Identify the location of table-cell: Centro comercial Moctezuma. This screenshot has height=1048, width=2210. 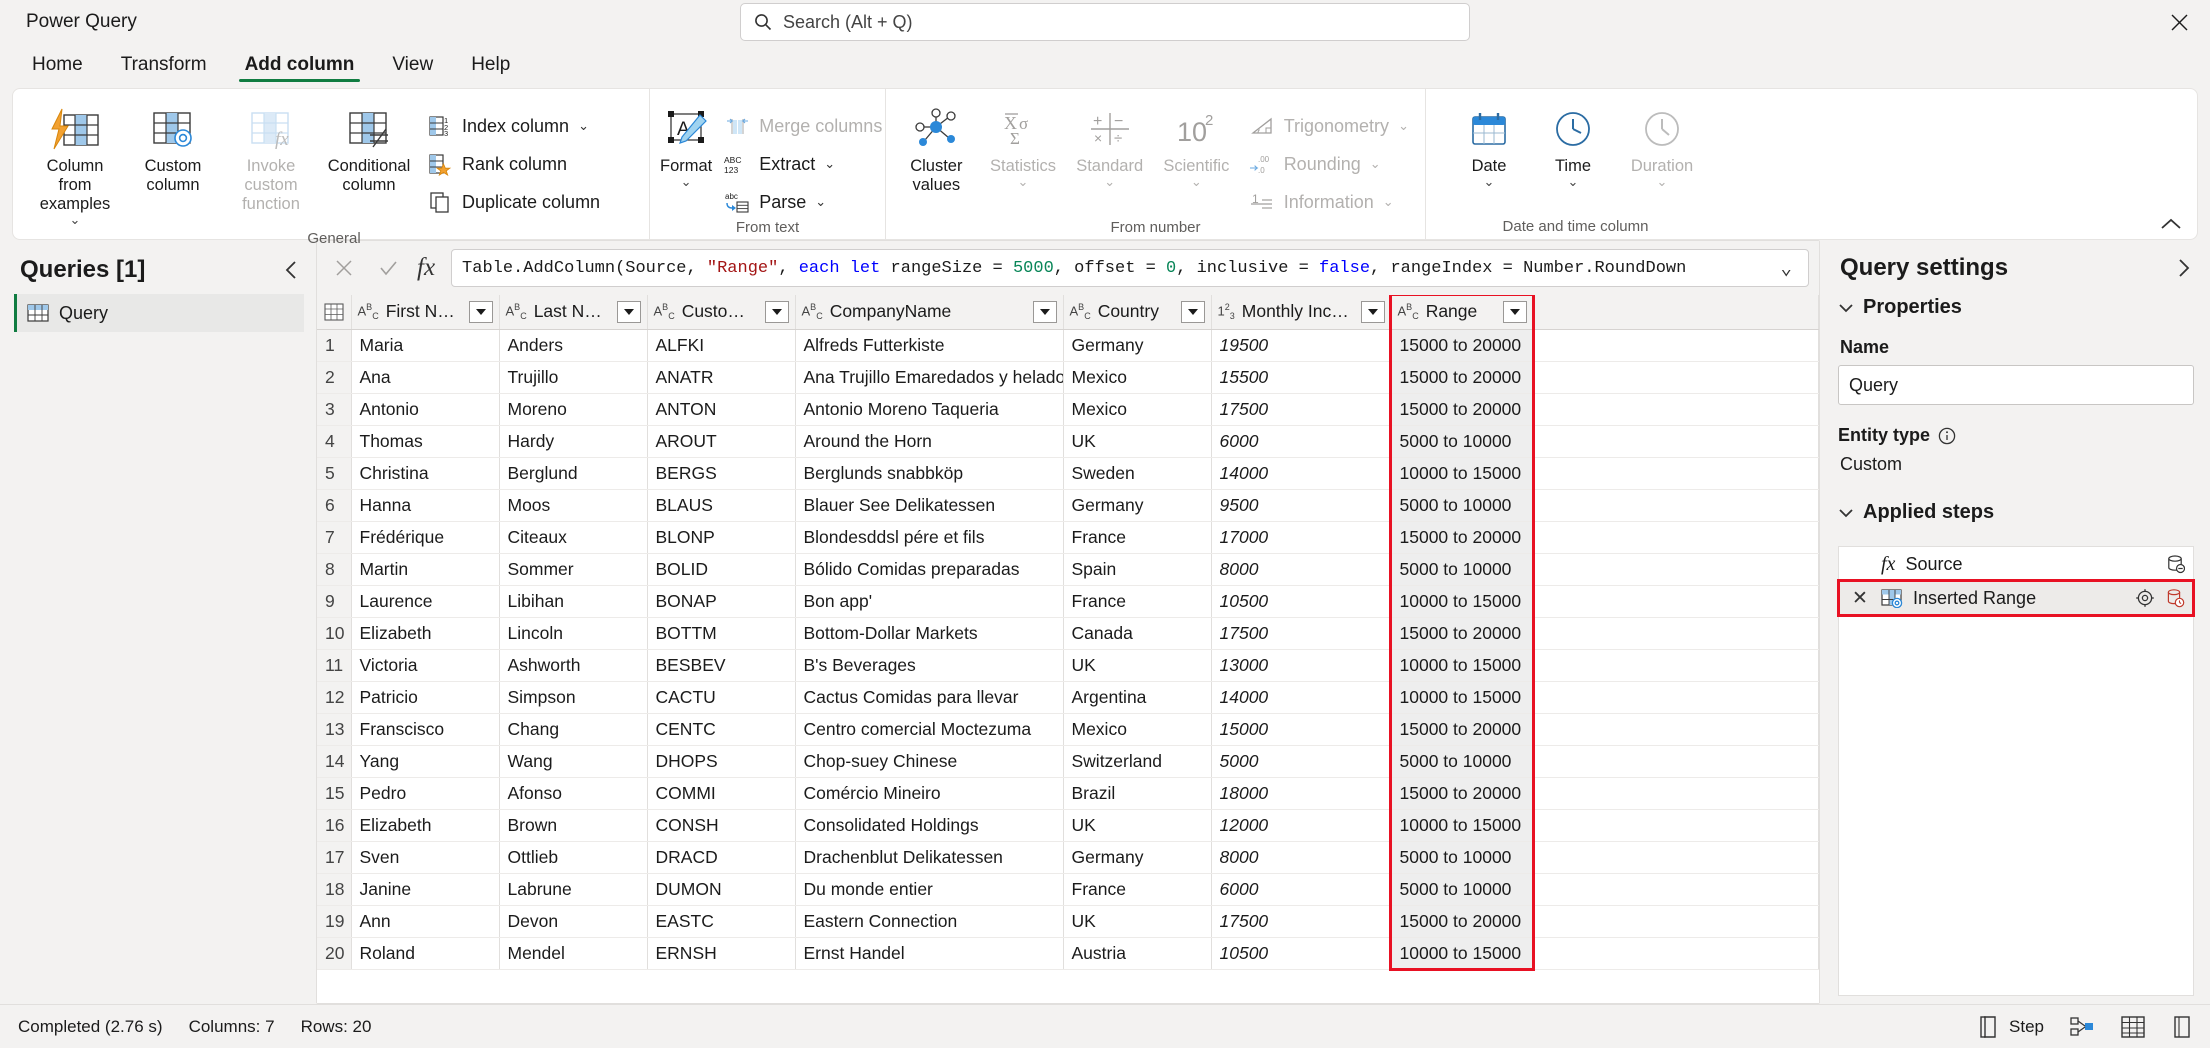
(929, 729).